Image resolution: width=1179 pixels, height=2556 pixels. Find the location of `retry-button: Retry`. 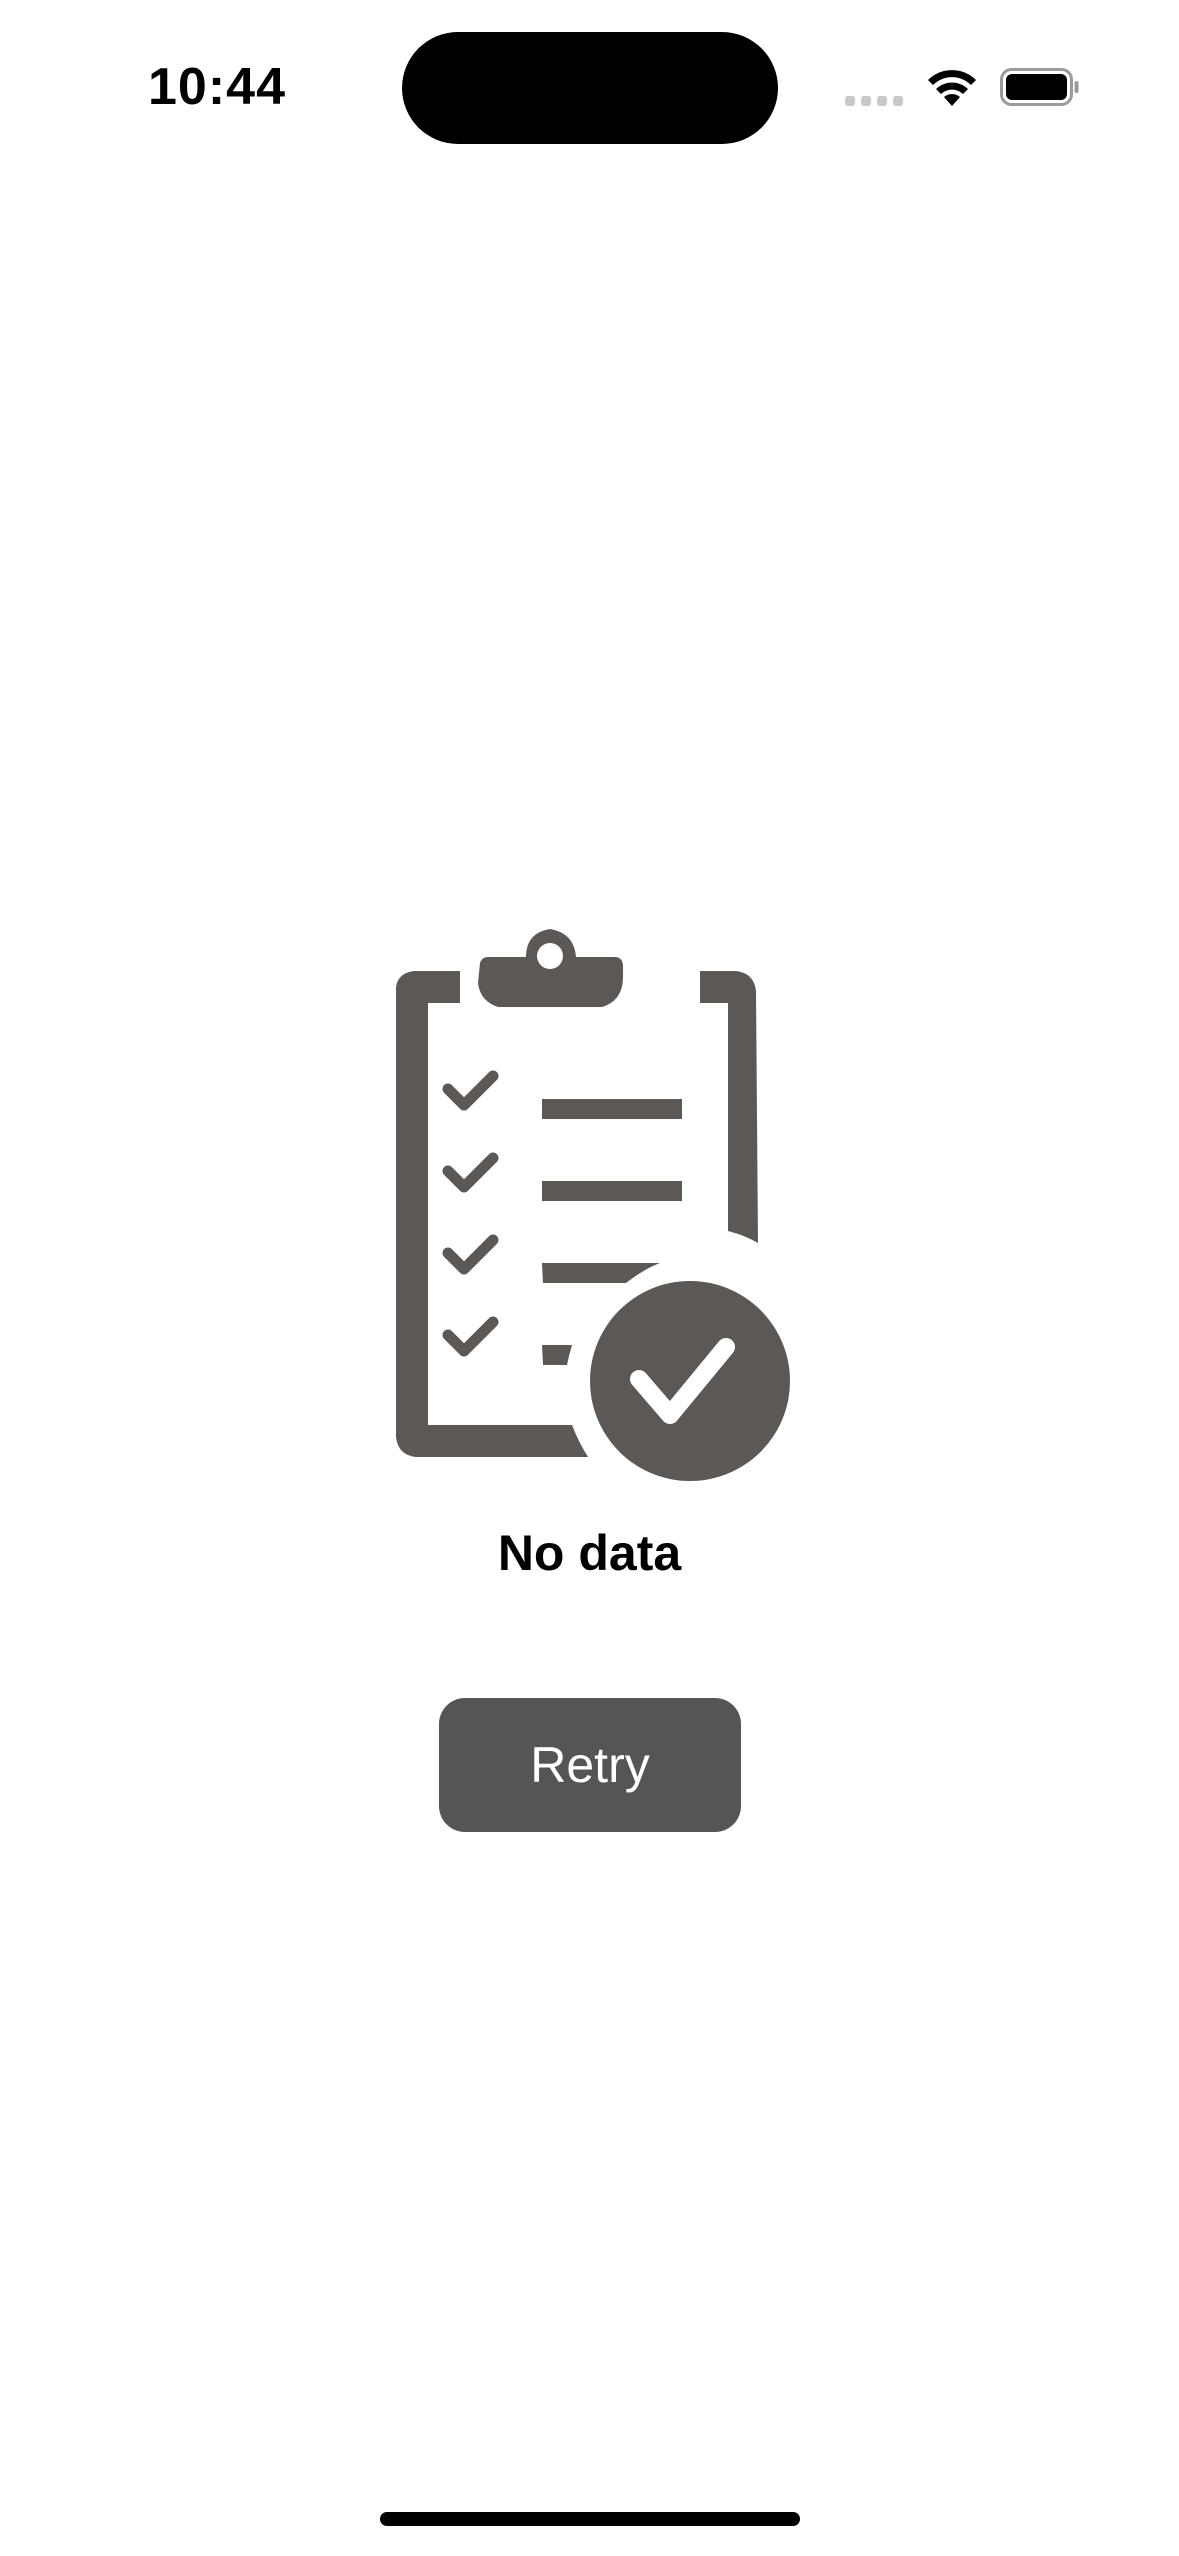

retry-button: Retry is located at coordinates (590, 1765).